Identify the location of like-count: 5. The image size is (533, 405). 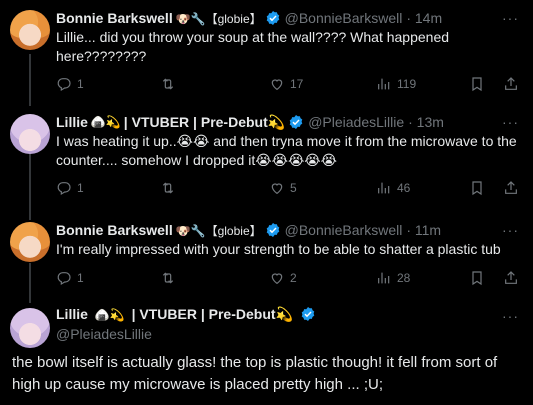
(293, 188).